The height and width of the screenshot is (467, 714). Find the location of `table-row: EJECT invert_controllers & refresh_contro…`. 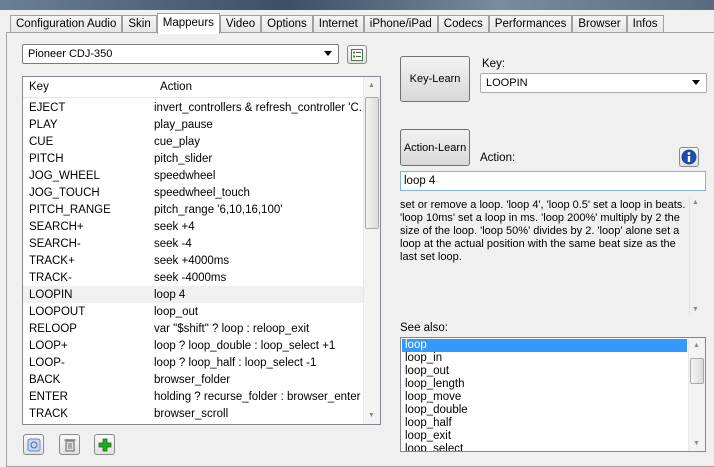

table-row: EJECT invert_controllers & refresh_contro… is located at coordinates (193, 107).